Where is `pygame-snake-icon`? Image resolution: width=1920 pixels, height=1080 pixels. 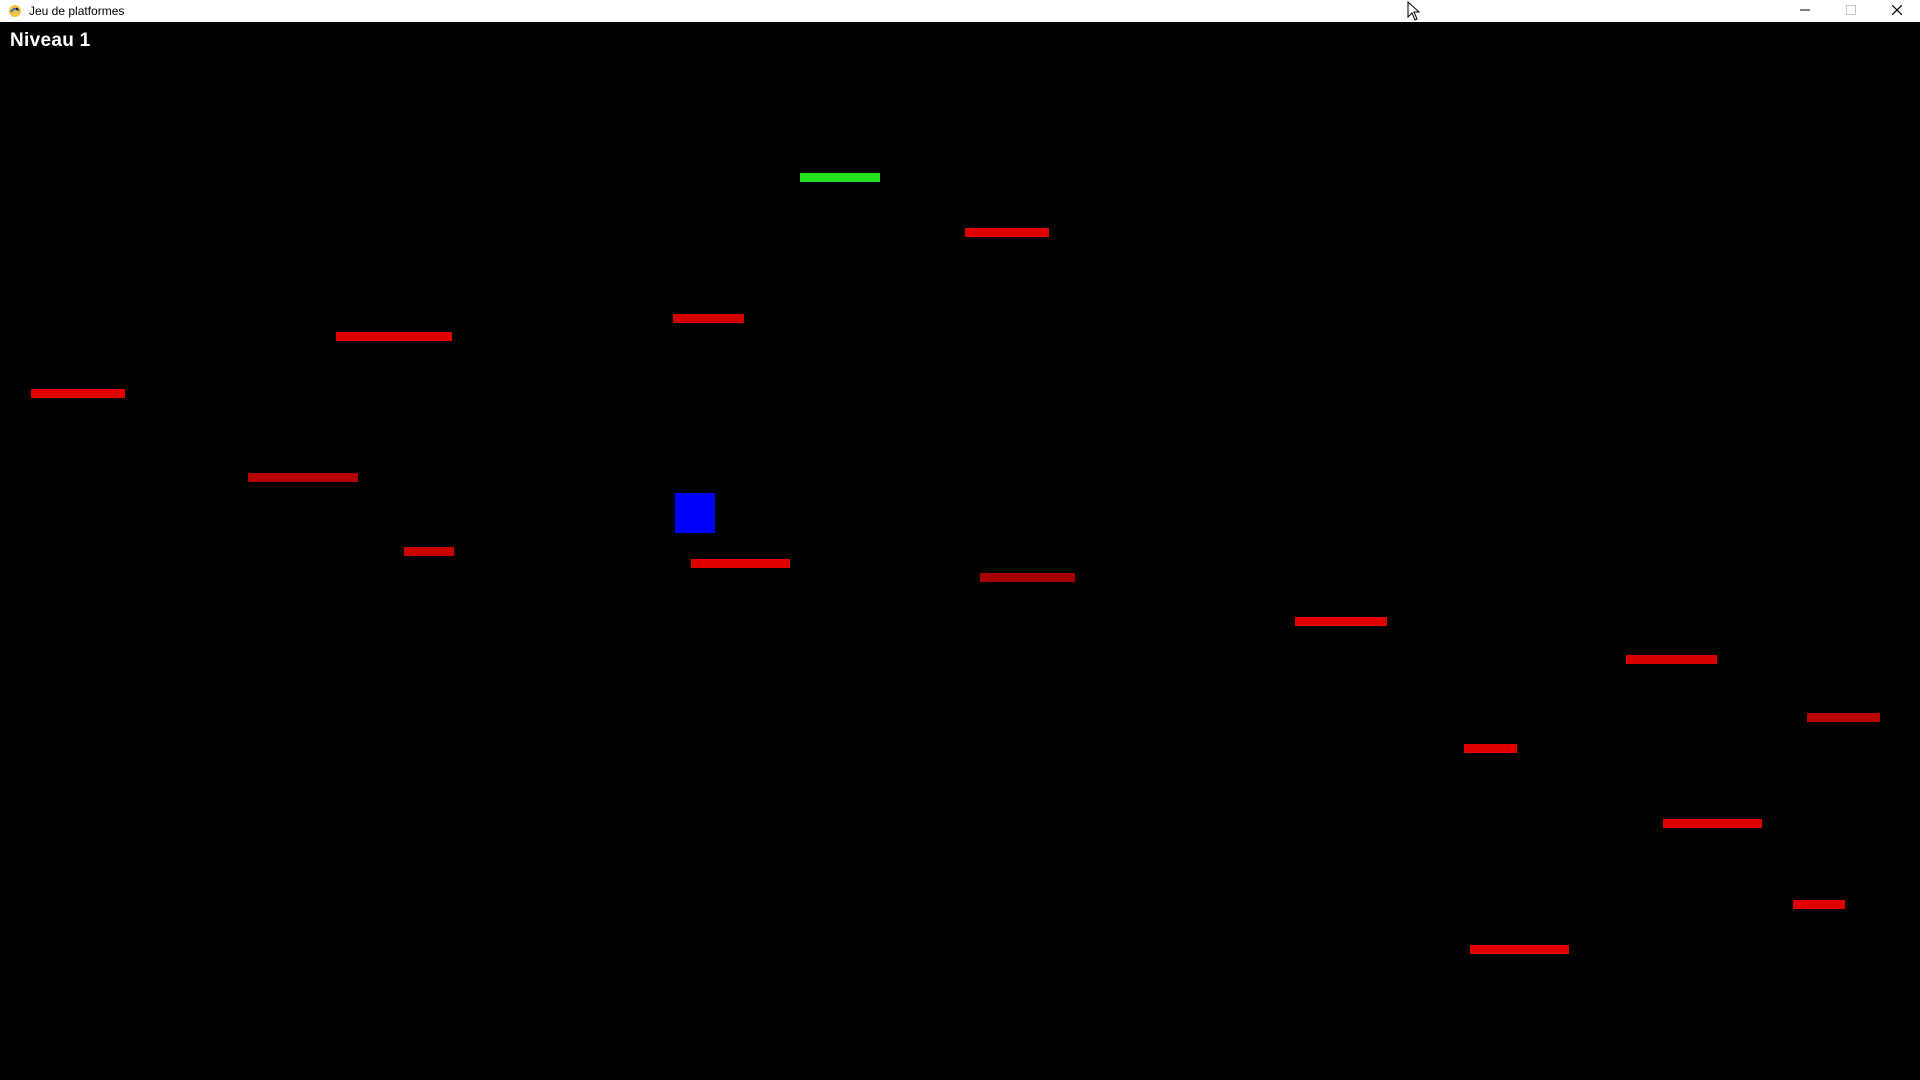
pygame-snake-icon is located at coordinates (15, 11).